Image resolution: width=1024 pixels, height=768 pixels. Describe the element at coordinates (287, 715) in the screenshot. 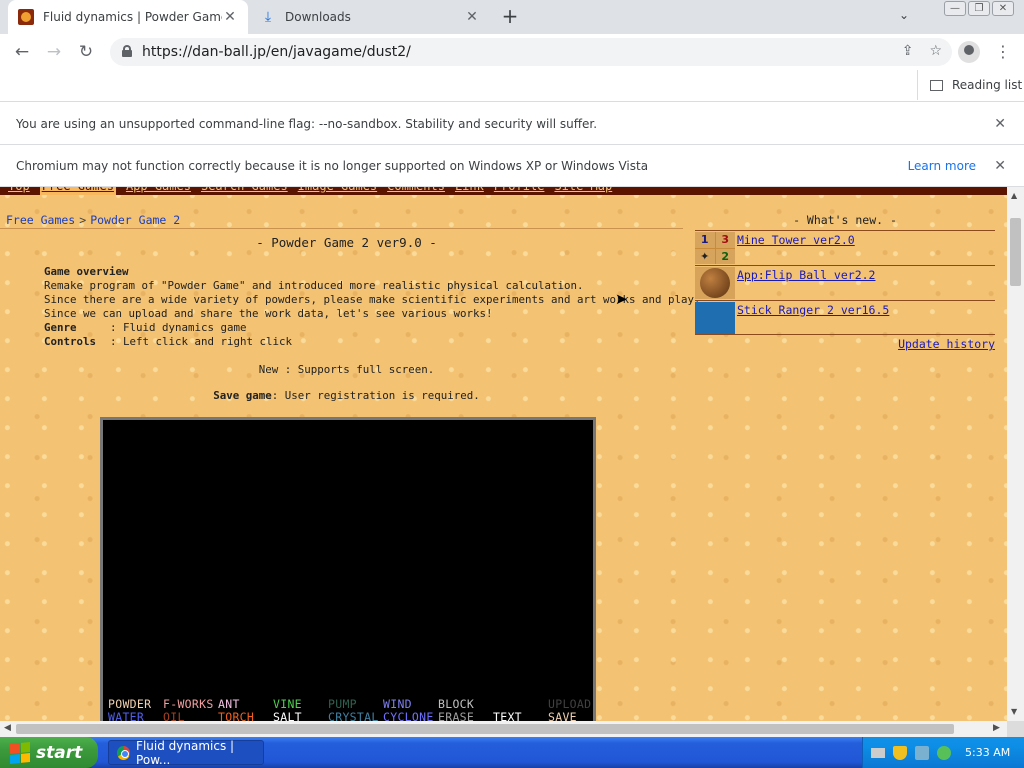

I see `game-tool-salt: SALT` at that location.